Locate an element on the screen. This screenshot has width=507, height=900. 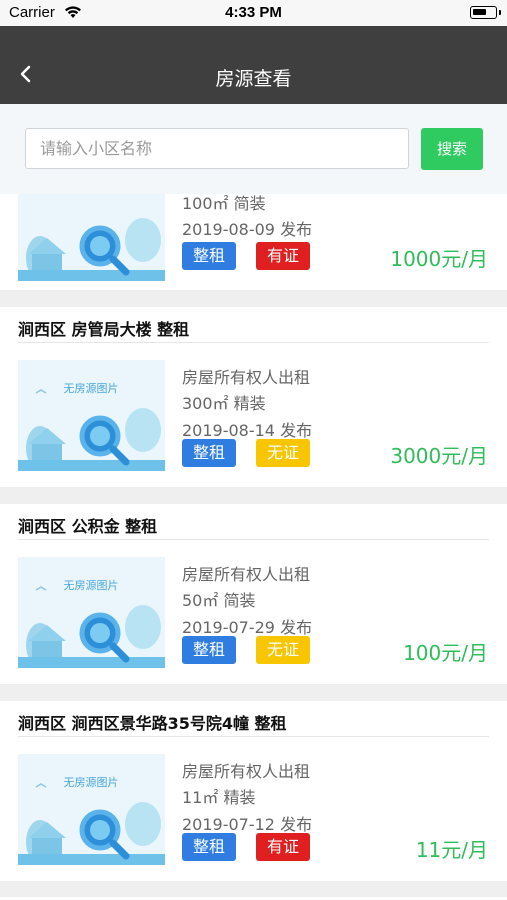
status-bar: Carrier 4:33 PM is located at coordinates (253, 13).